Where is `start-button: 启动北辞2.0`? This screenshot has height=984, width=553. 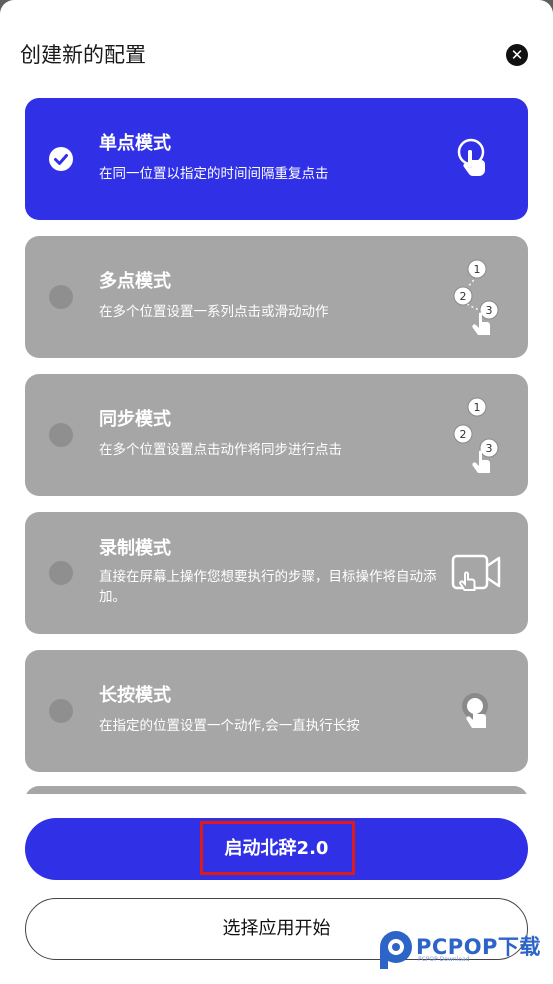 start-button: 启动北辞2.0 is located at coordinates (276, 849).